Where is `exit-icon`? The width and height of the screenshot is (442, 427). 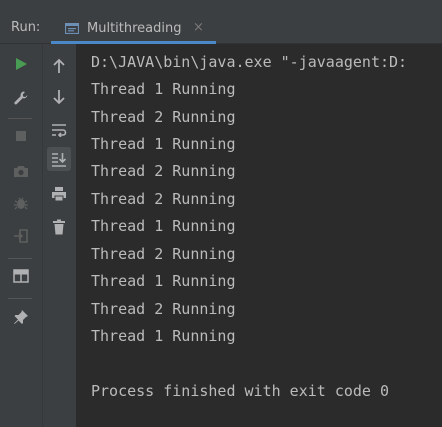 exit-icon is located at coordinates (21, 236).